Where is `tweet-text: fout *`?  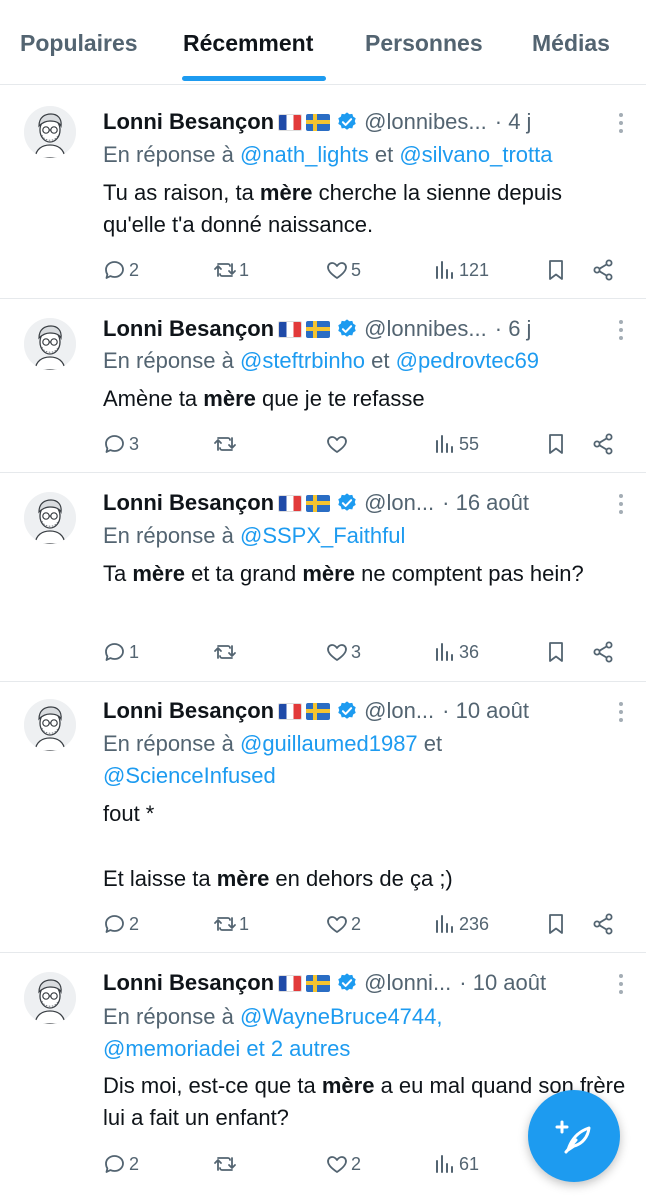 tweet-text: fout * is located at coordinates (129, 813).